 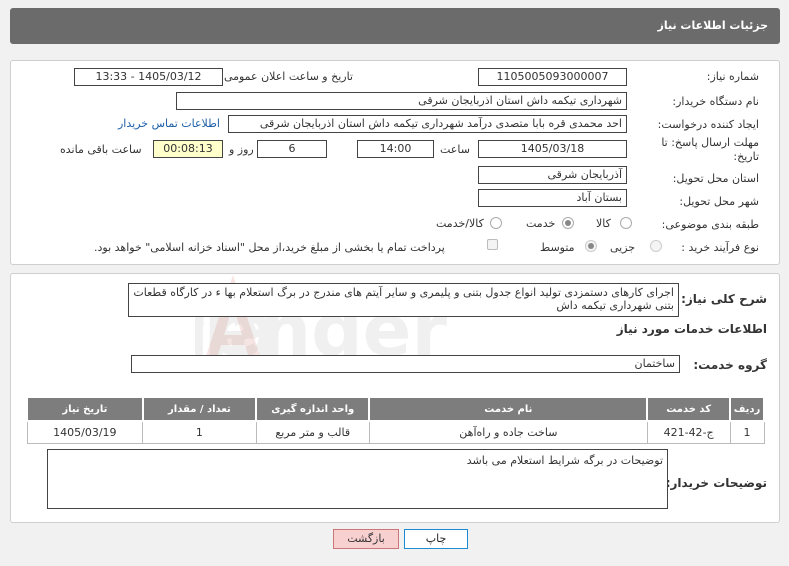 What do you see at coordinates (455, 149) in the screenshot?
I see `deadline-time-label: ساعت` at bounding box center [455, 149].